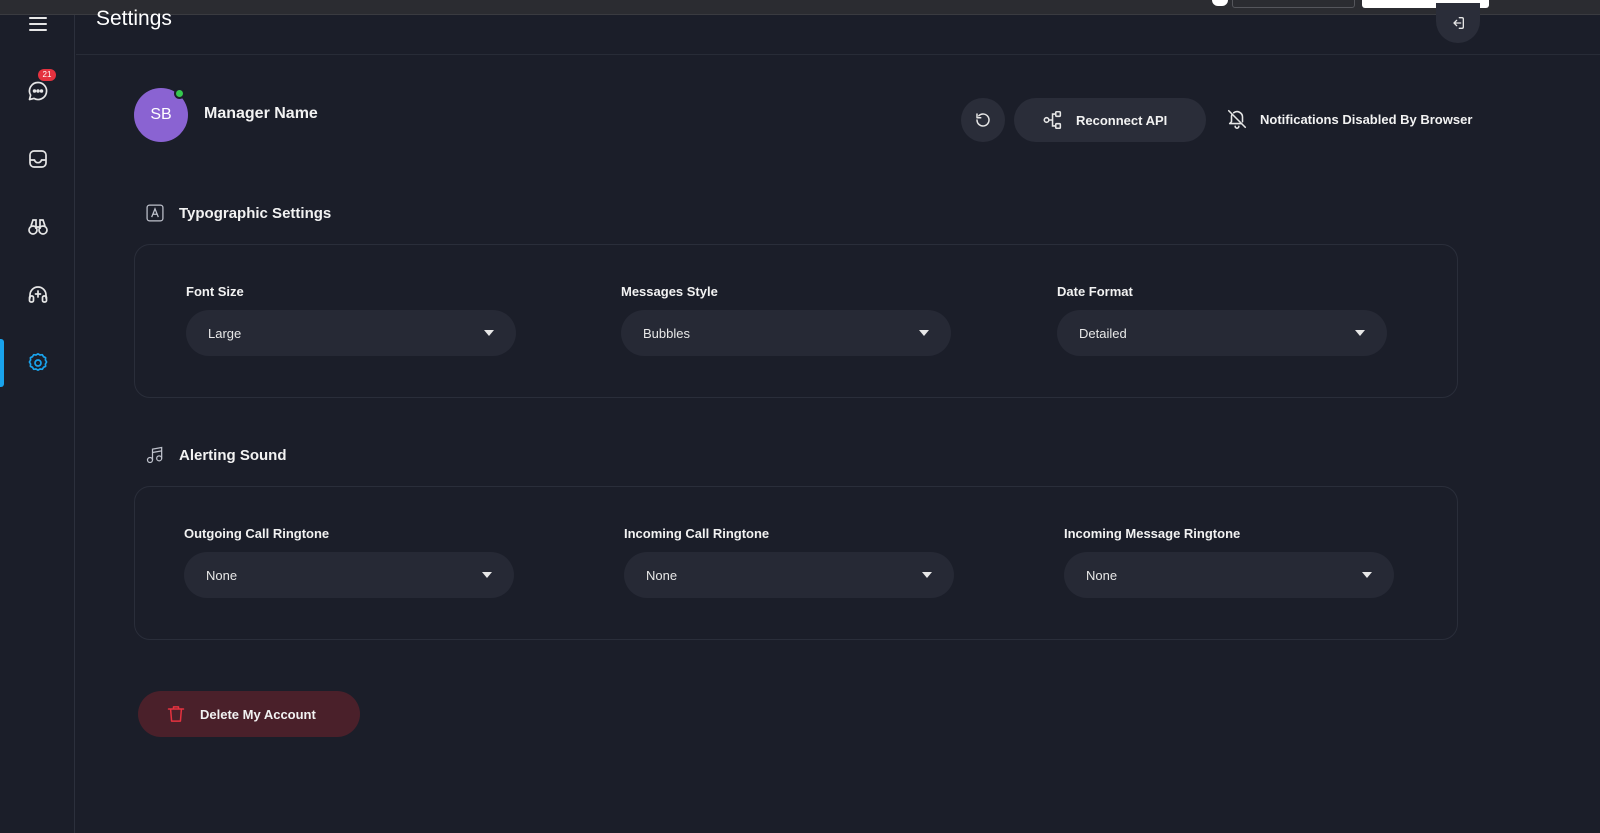  Describe the element at coordinates (1122, 120) in the screenshot. I see `reconnect-api-label: Reconnect API` at that location.